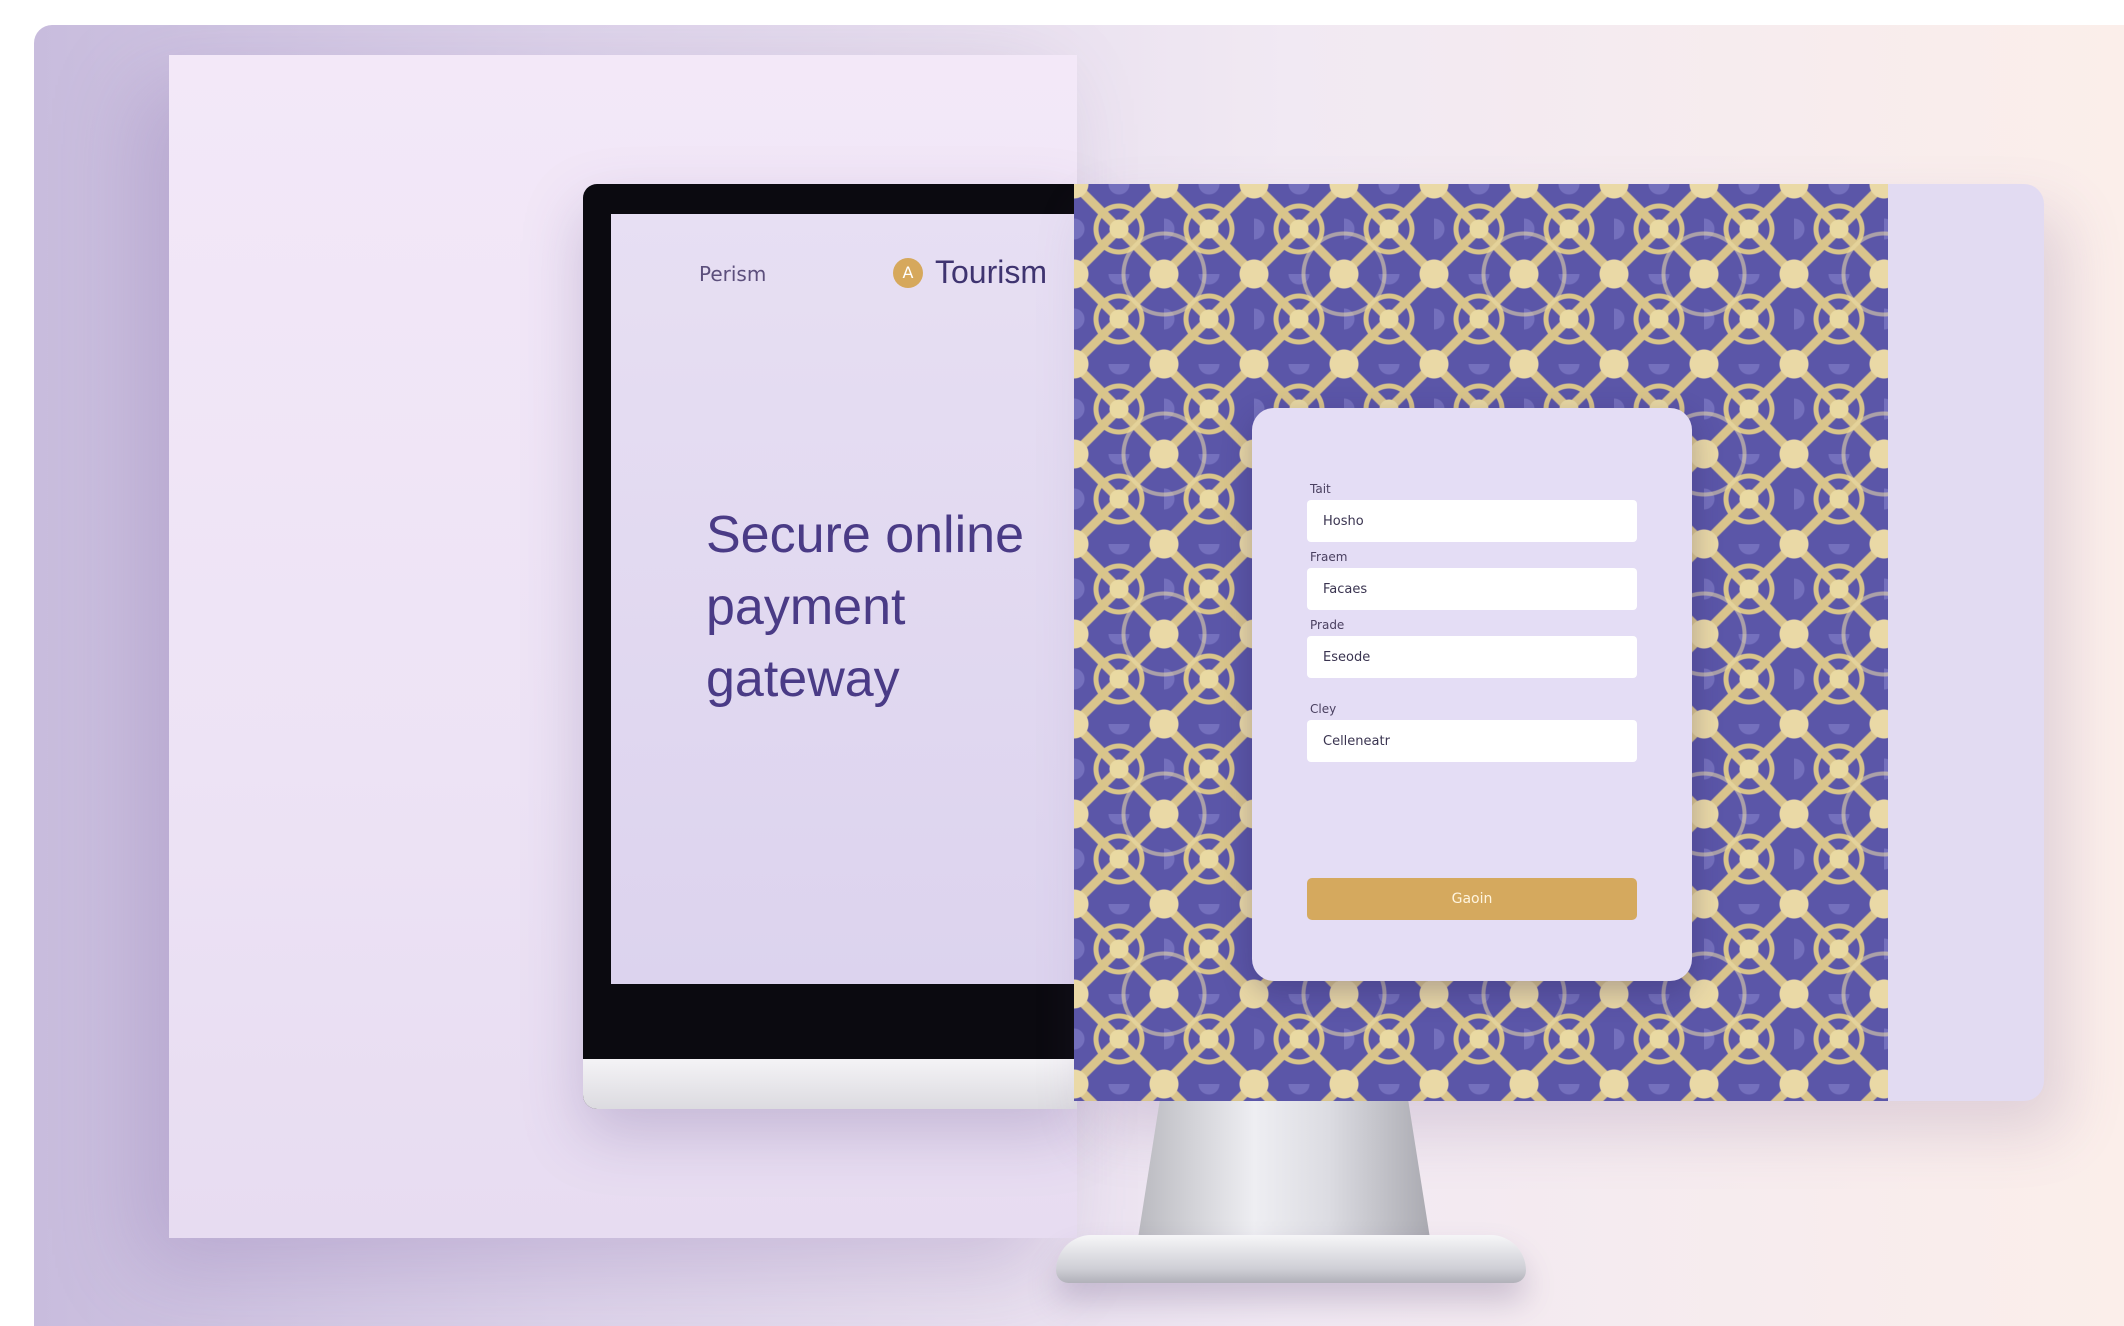 The height and width of the screenshot is (1326, 2124). I want to click on monitor-stand-base, so click(1291, 1259).